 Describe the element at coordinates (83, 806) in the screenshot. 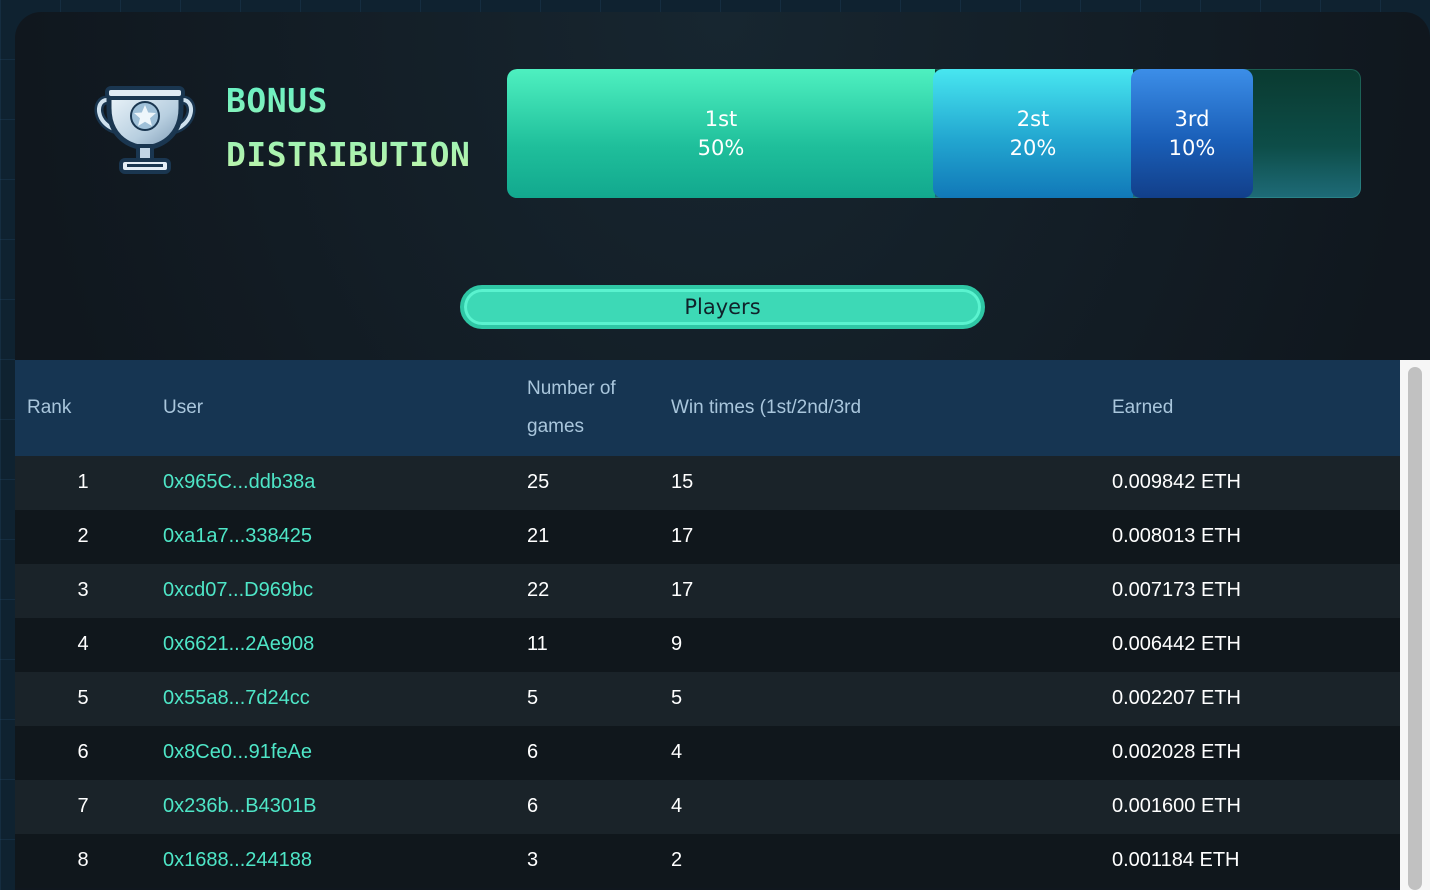

I see `rank-cell: 7` at that location.